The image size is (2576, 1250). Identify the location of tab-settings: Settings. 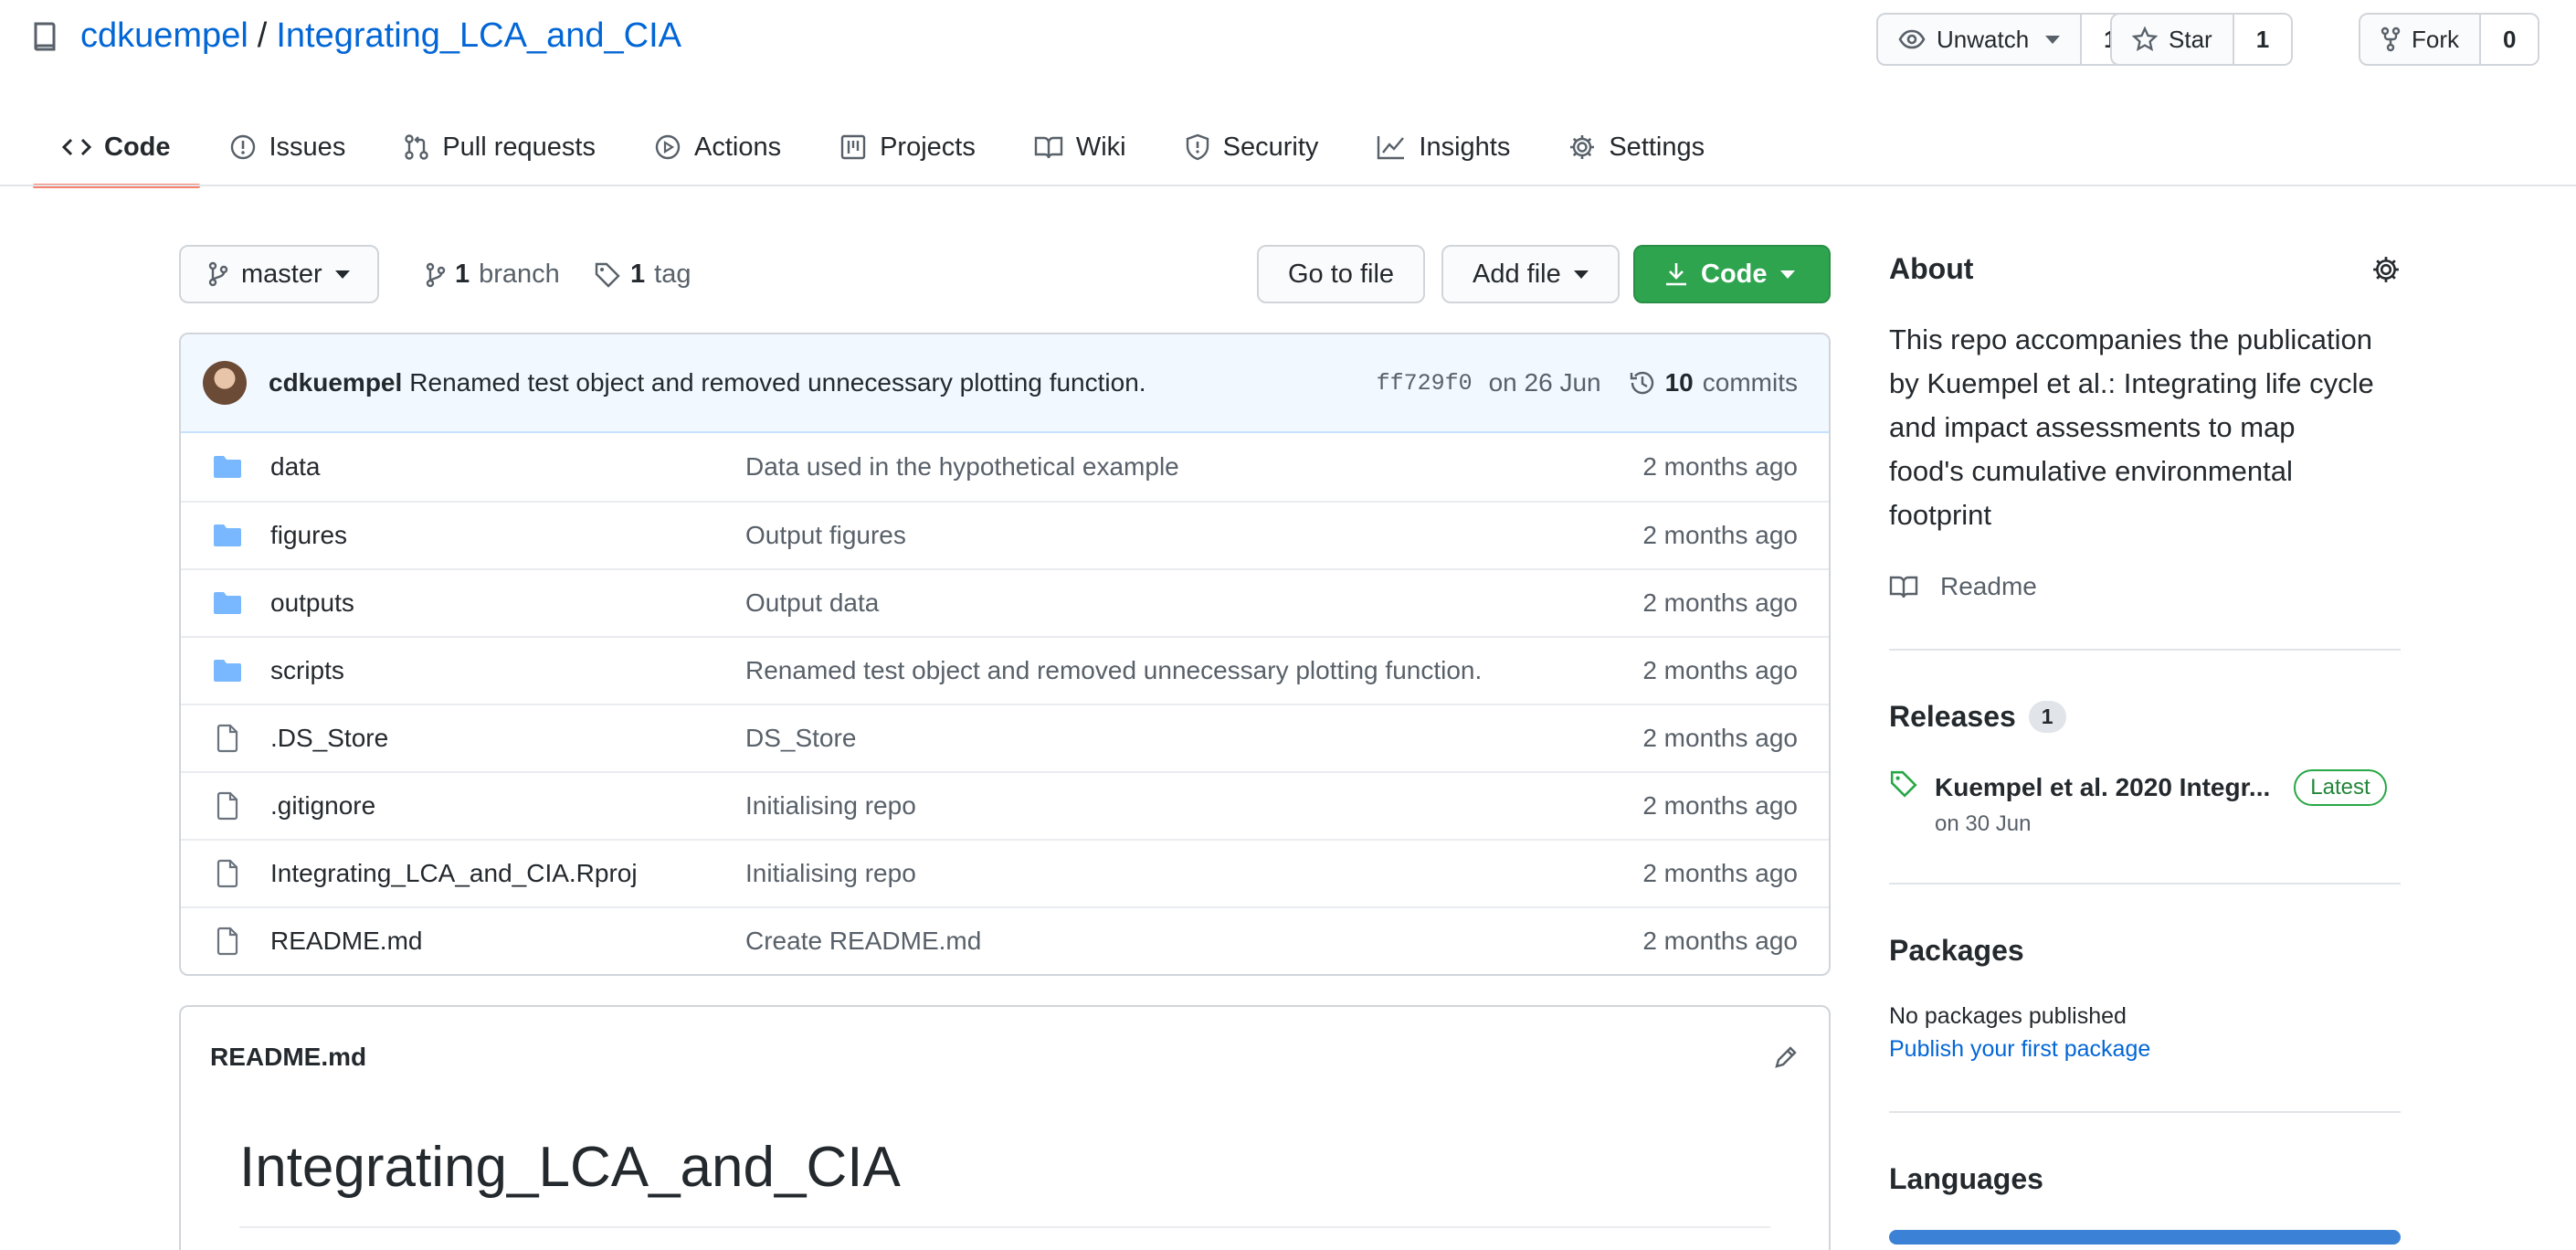
(1636, 147).